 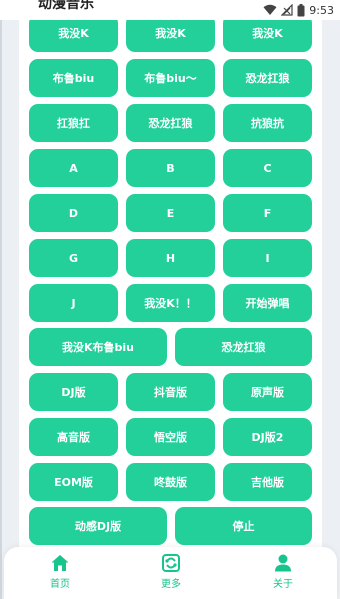 What do you see at coordinates (98, 526) in the screenshot?
I see `version-dynamic-dj-button: 动感DJ版` at bounding box center [98, 526].